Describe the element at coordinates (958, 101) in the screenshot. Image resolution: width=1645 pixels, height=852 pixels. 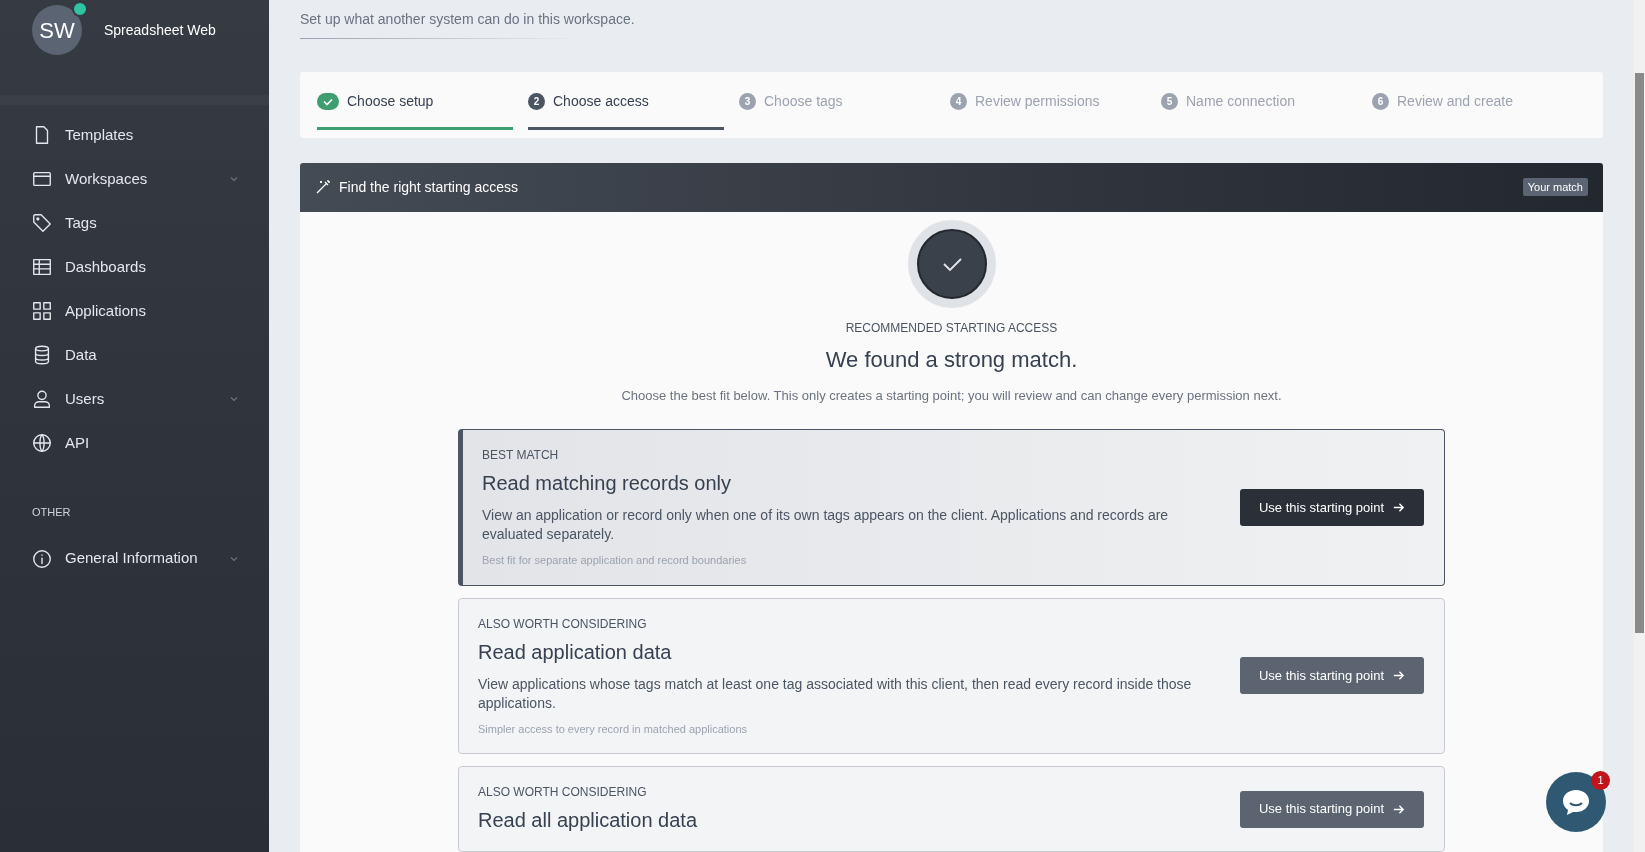
I see `step-number: 4` at that location.